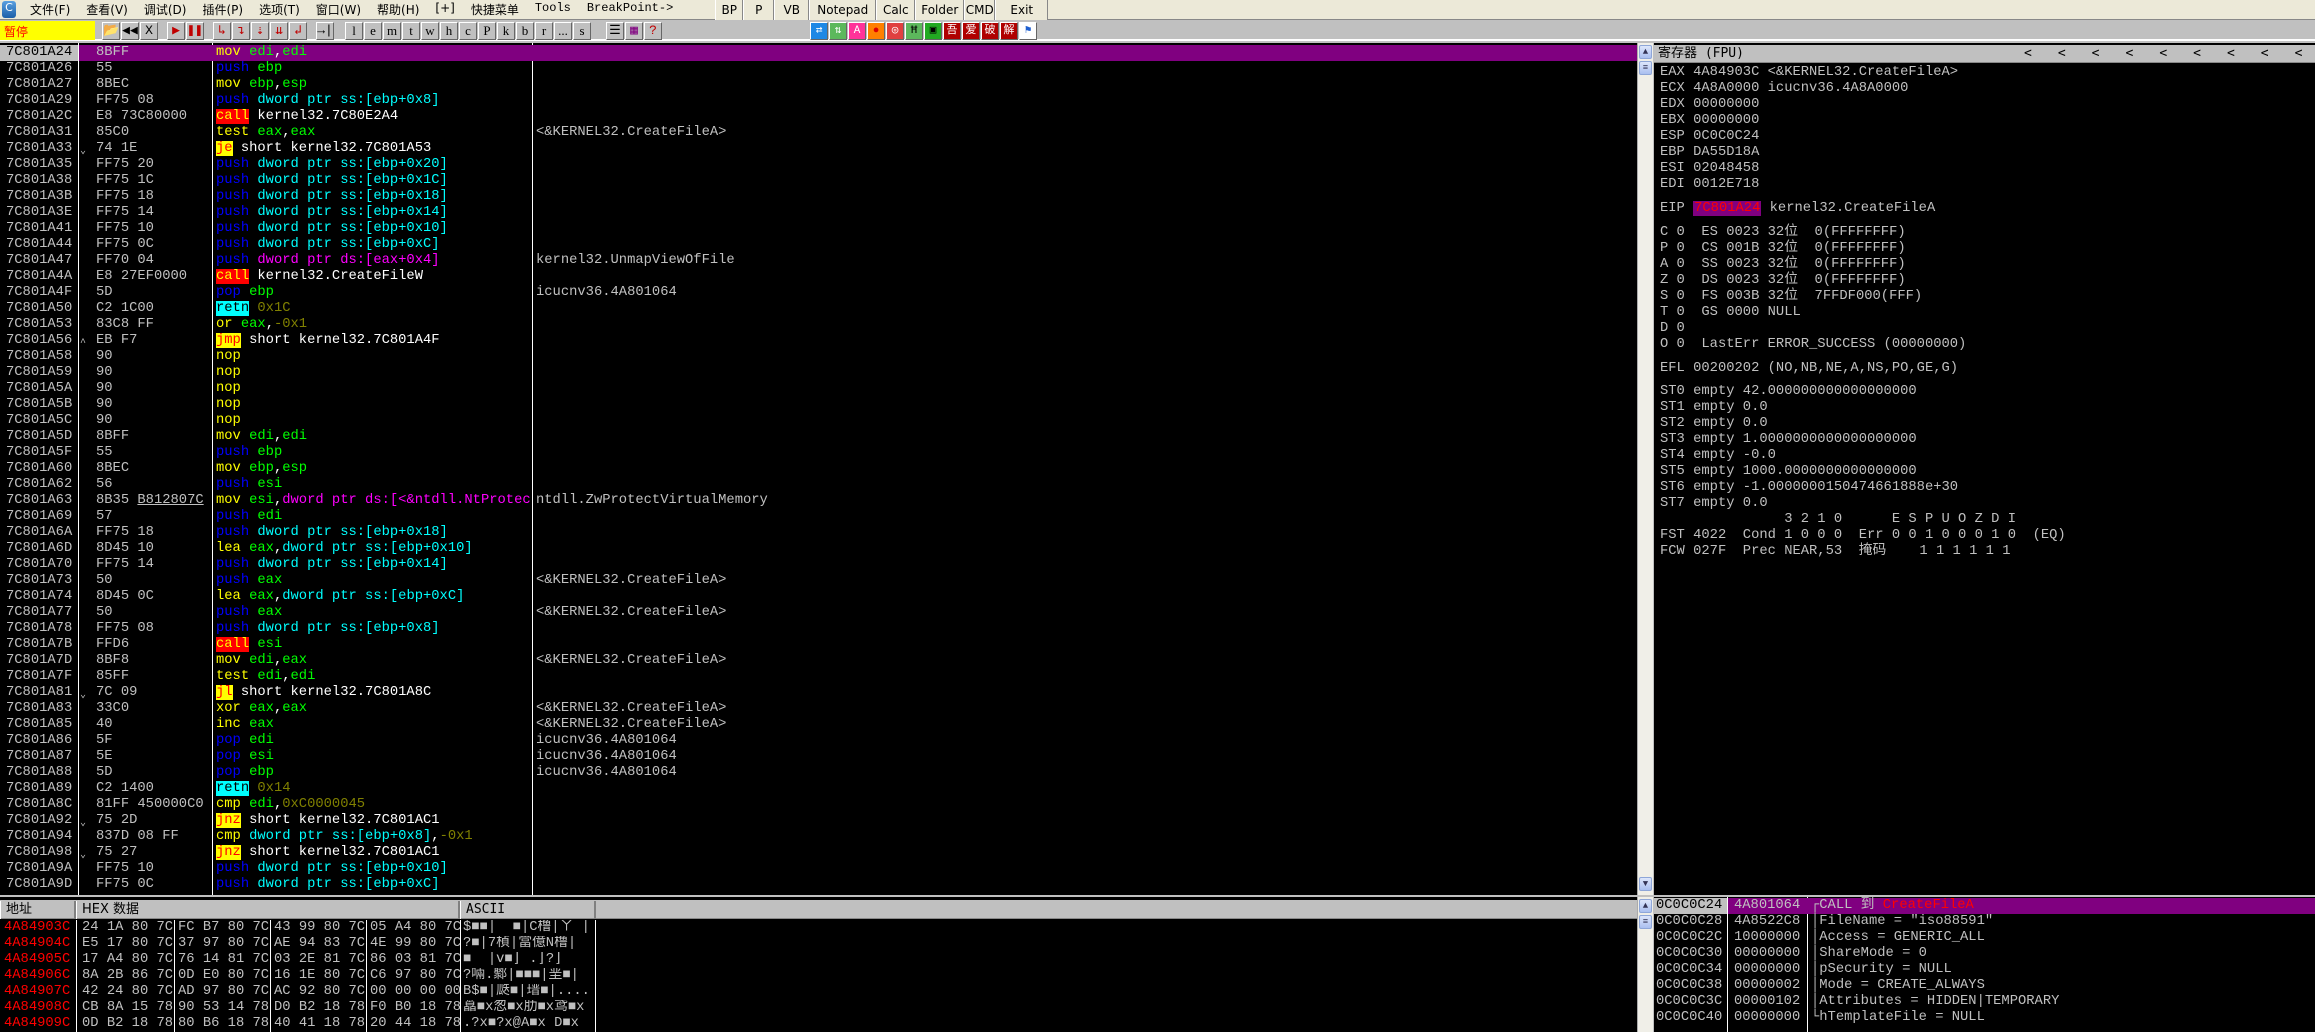  What do you see at coordinates (411, 31) in the screenshot?
I see `window-button-t: t` at bounding box center [411, 31].